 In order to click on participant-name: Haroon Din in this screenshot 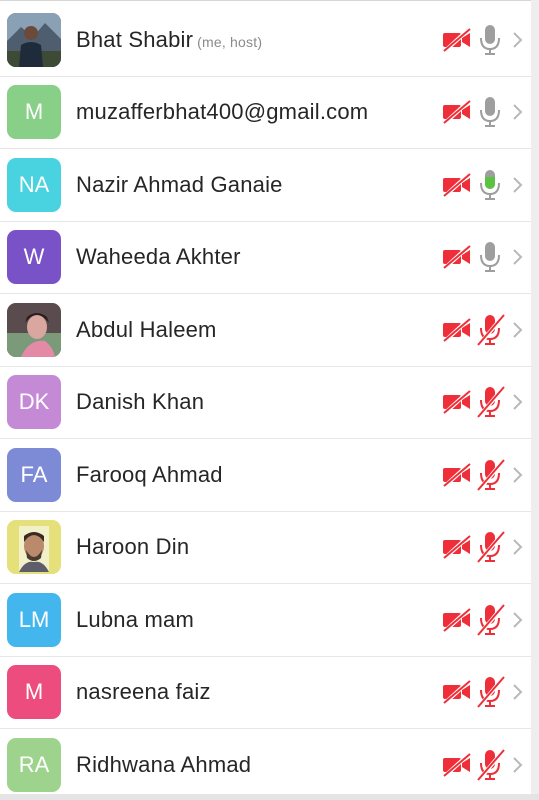, I will do `click(132, 547)`.